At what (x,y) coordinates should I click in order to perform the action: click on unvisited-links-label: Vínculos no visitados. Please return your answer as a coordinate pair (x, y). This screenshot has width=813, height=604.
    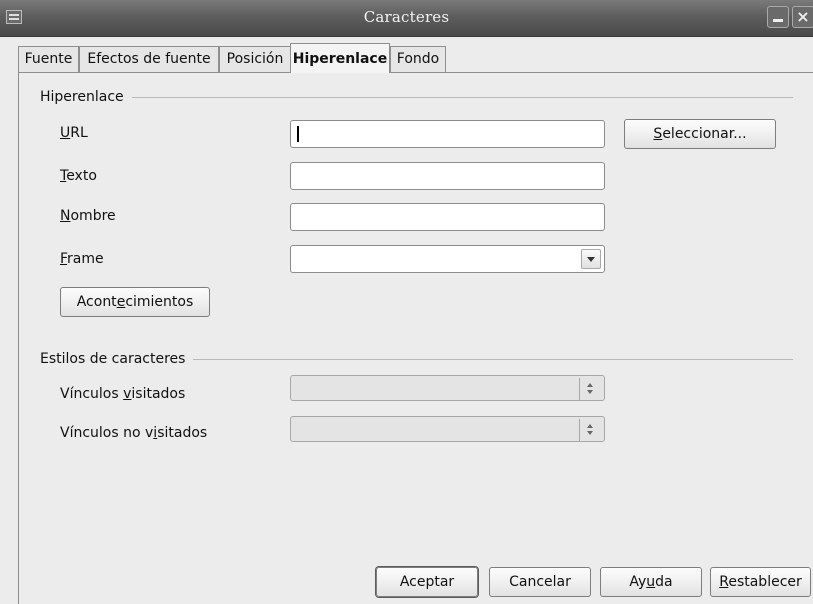
    Looking at the image, I should click on (134, 433).